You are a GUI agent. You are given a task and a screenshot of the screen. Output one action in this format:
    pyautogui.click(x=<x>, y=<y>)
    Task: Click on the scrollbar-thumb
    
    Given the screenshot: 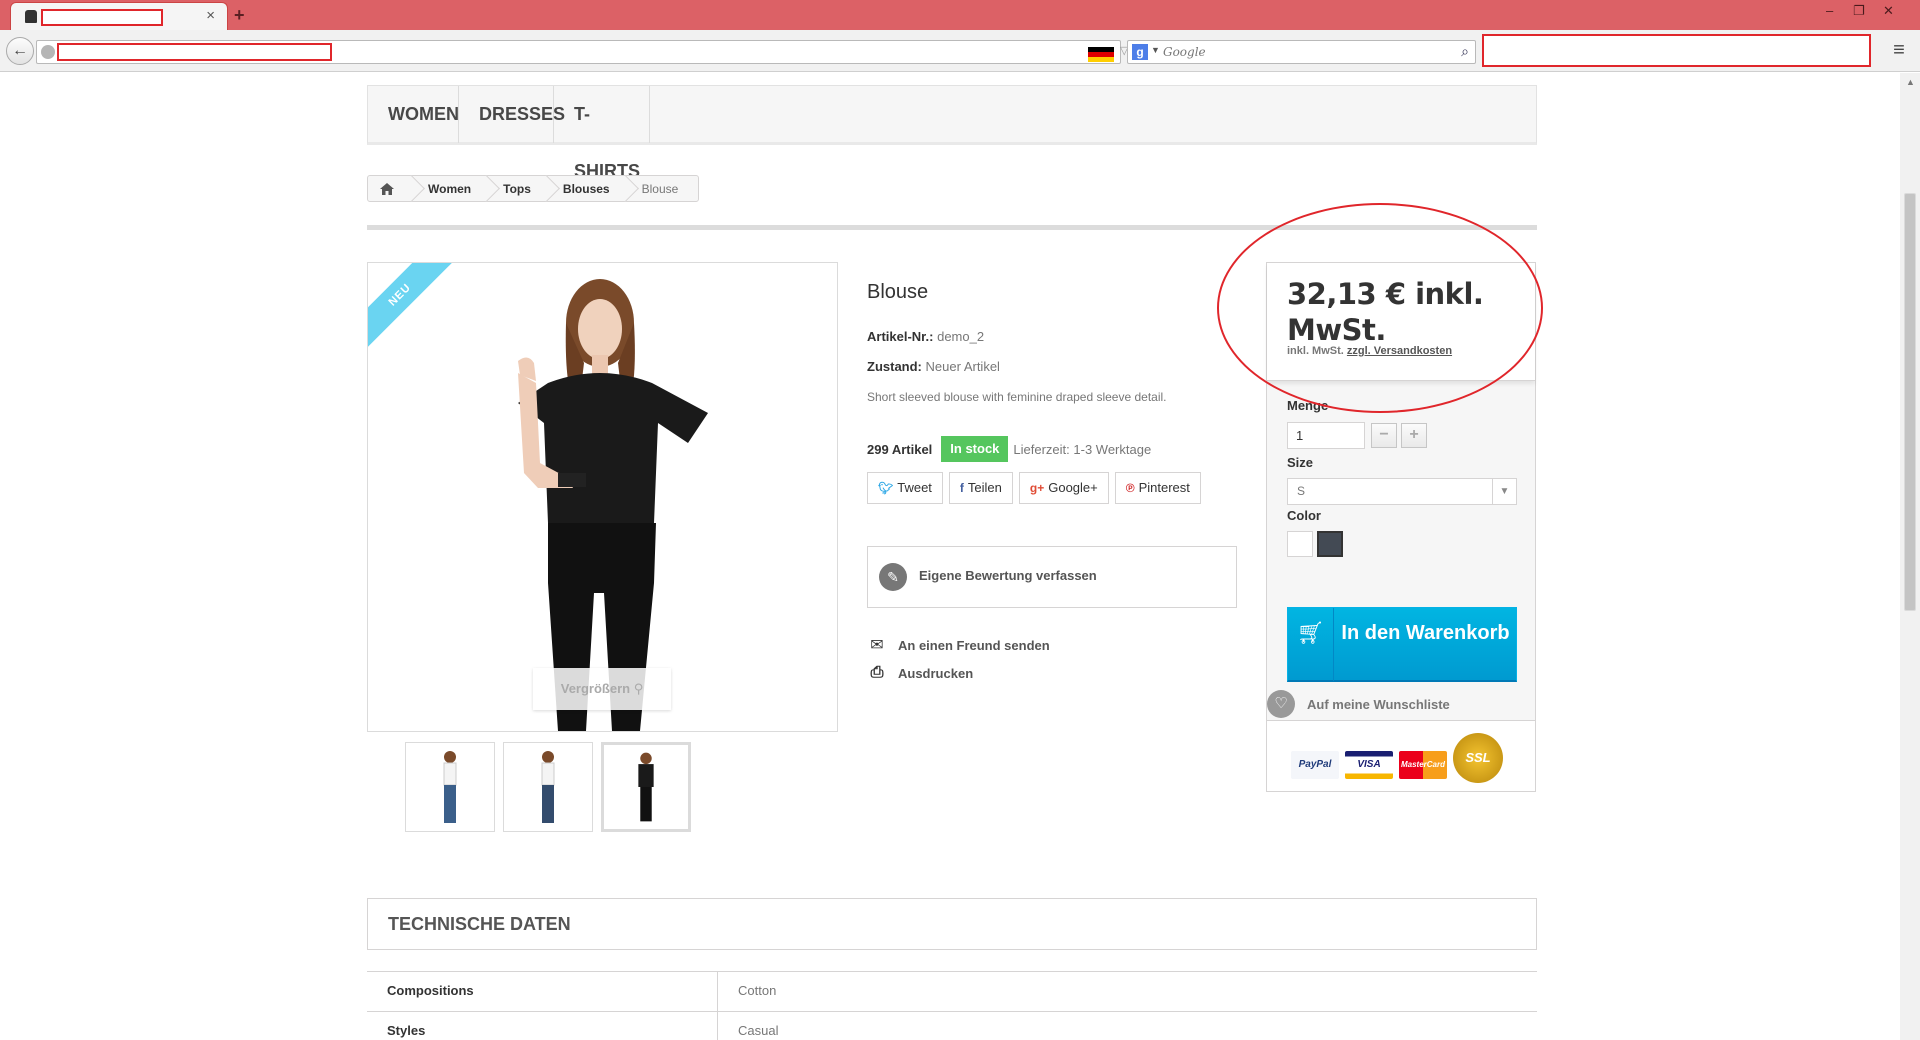 What is the action you would take?
    pyautogui.click(x=1910, y=402)
    